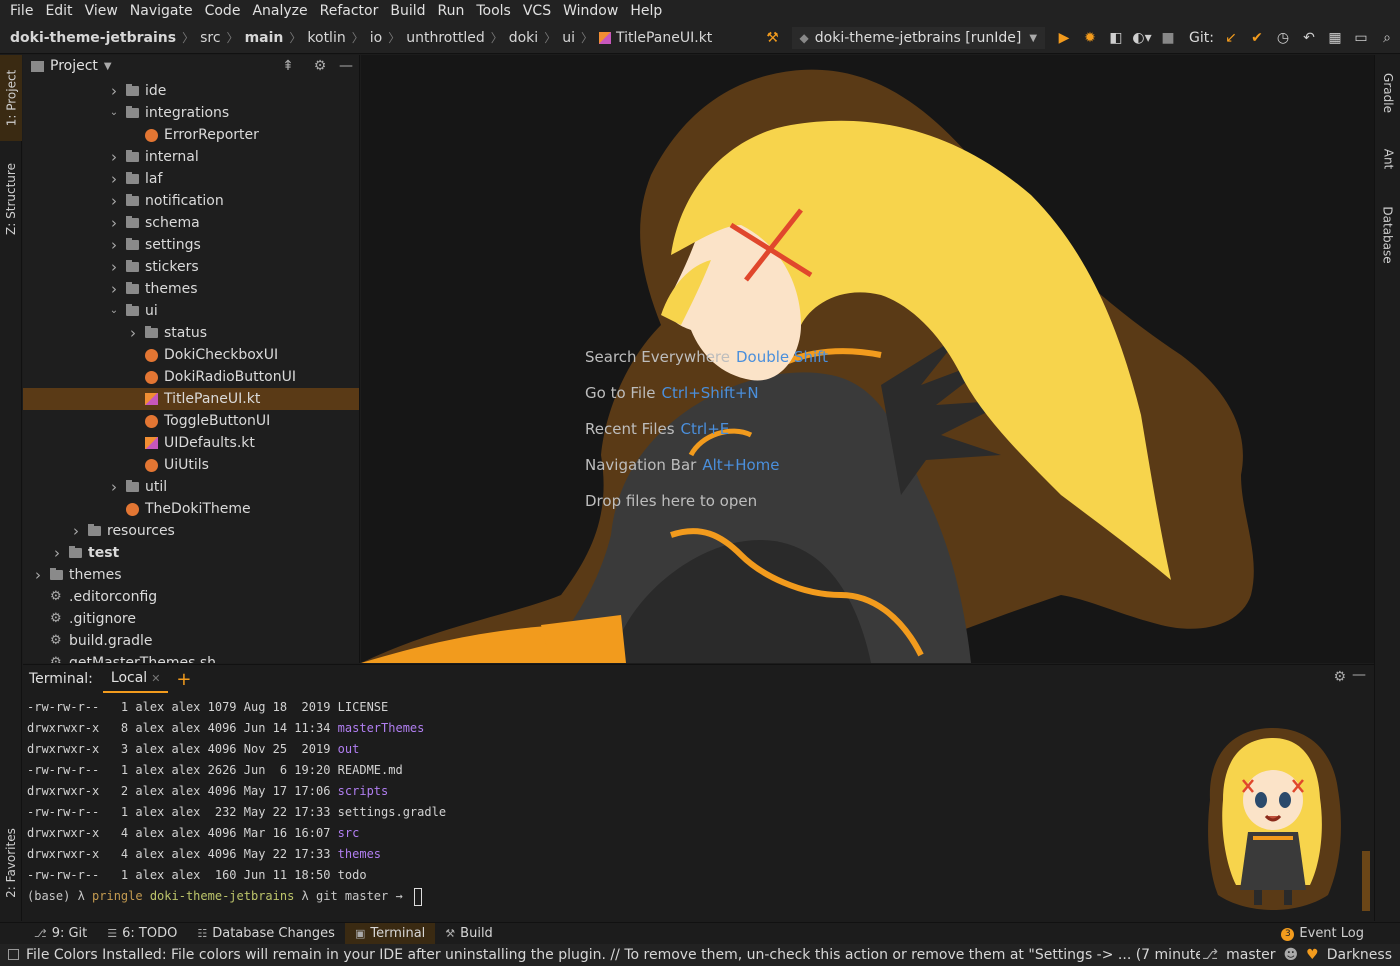  Describe the element at coordinates (1090, 38) in the screenshot. I see `debug-icon: ✹` at that location.